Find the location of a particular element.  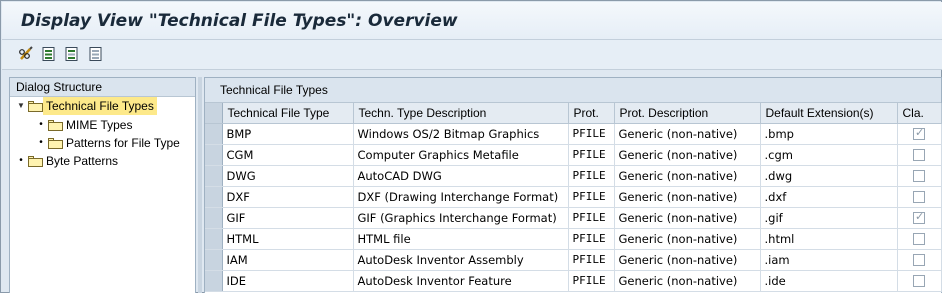

cell-type-description: AutoDesk Inventor Assembly is located at coordinates (461, 260).